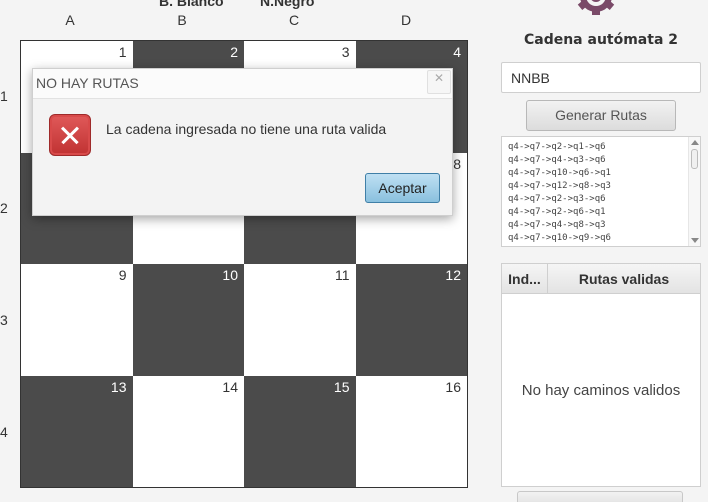 The width and height of the screenshot is (708, 502). Describe the element at coordinates (230, 275) in the screenshot. I see `cell-number: 10` at that location.